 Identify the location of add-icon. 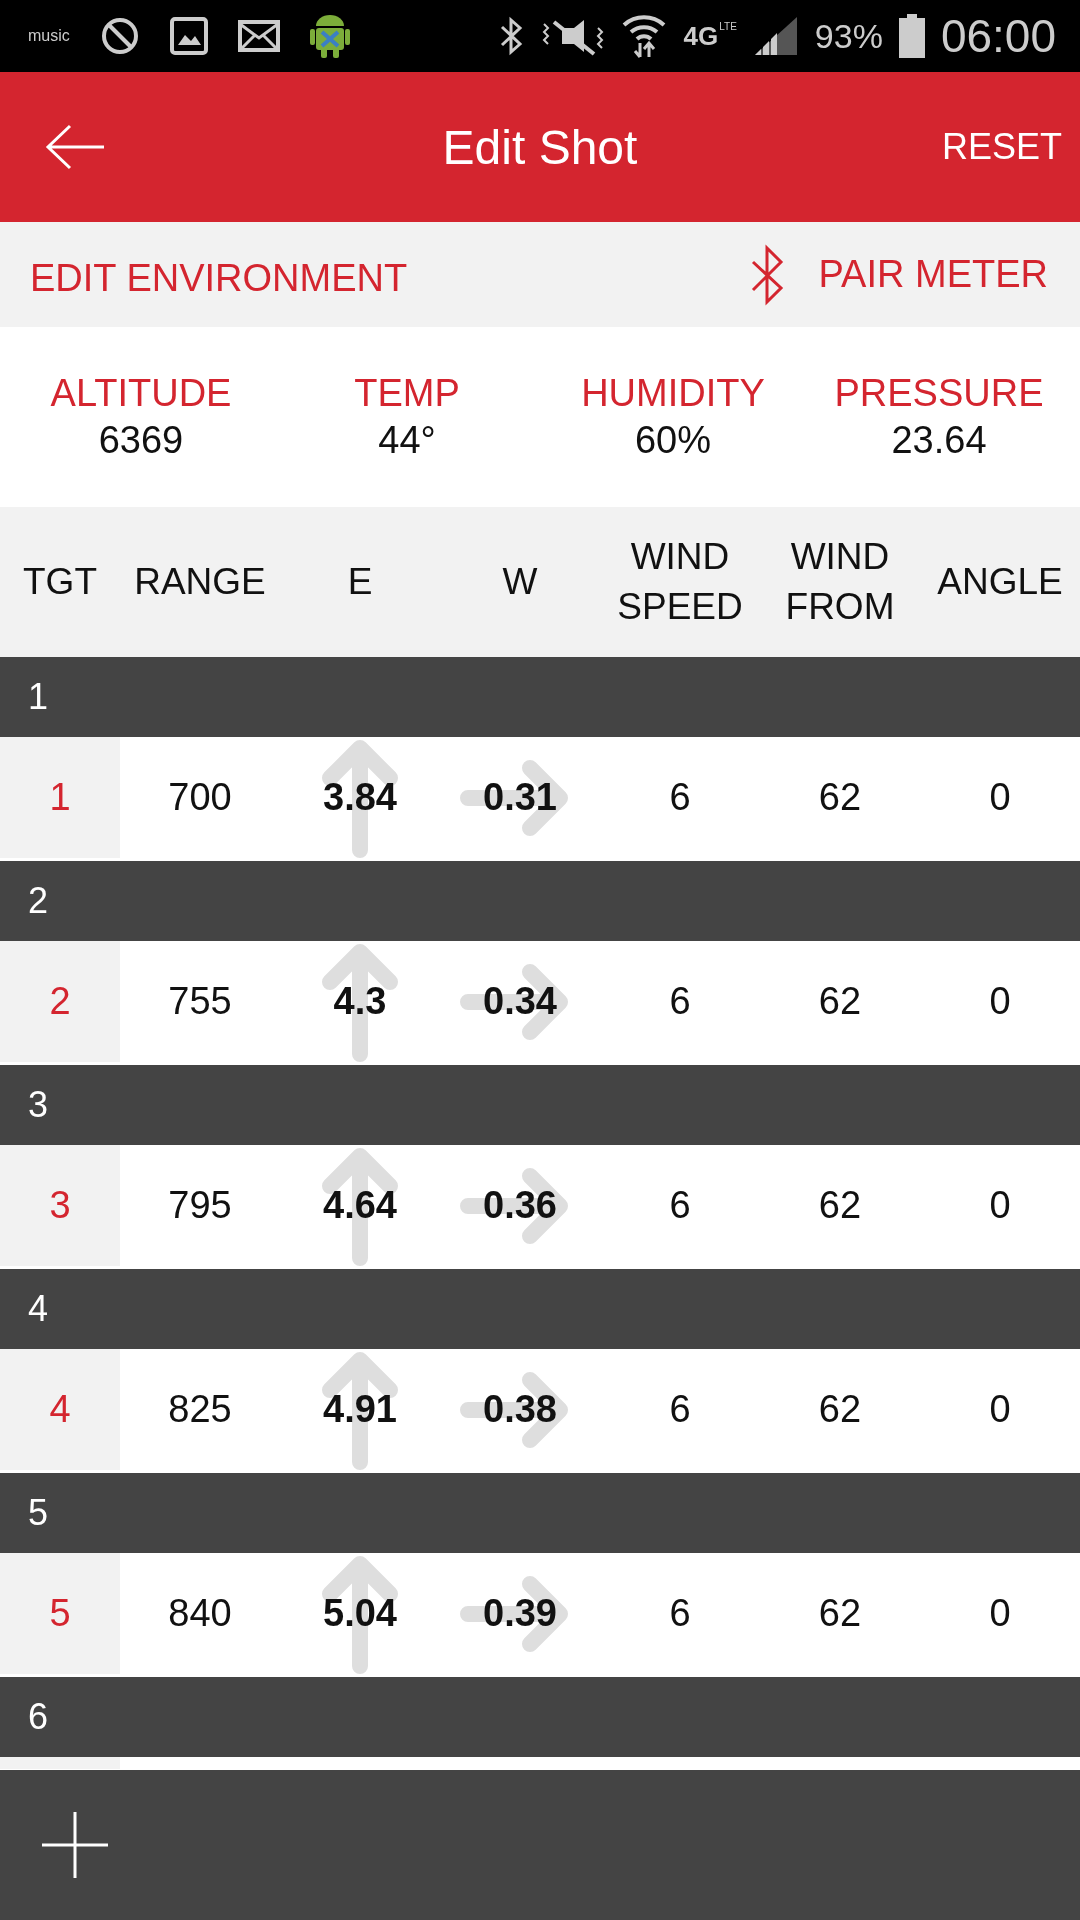
(75, 1845).